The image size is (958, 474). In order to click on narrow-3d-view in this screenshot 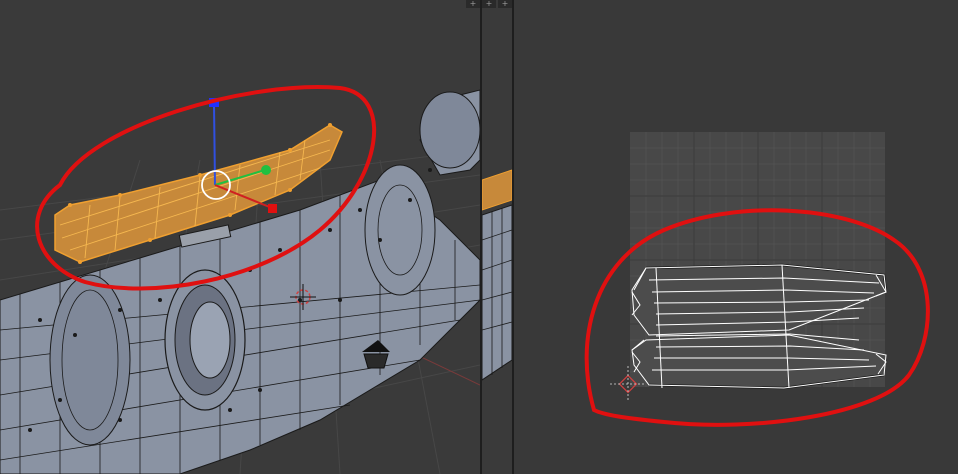, I will do `click(497, 237)`.